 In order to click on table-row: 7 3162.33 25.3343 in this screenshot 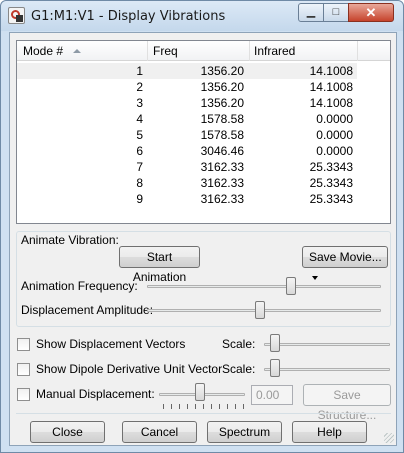, I will do `click(203, 167)`.